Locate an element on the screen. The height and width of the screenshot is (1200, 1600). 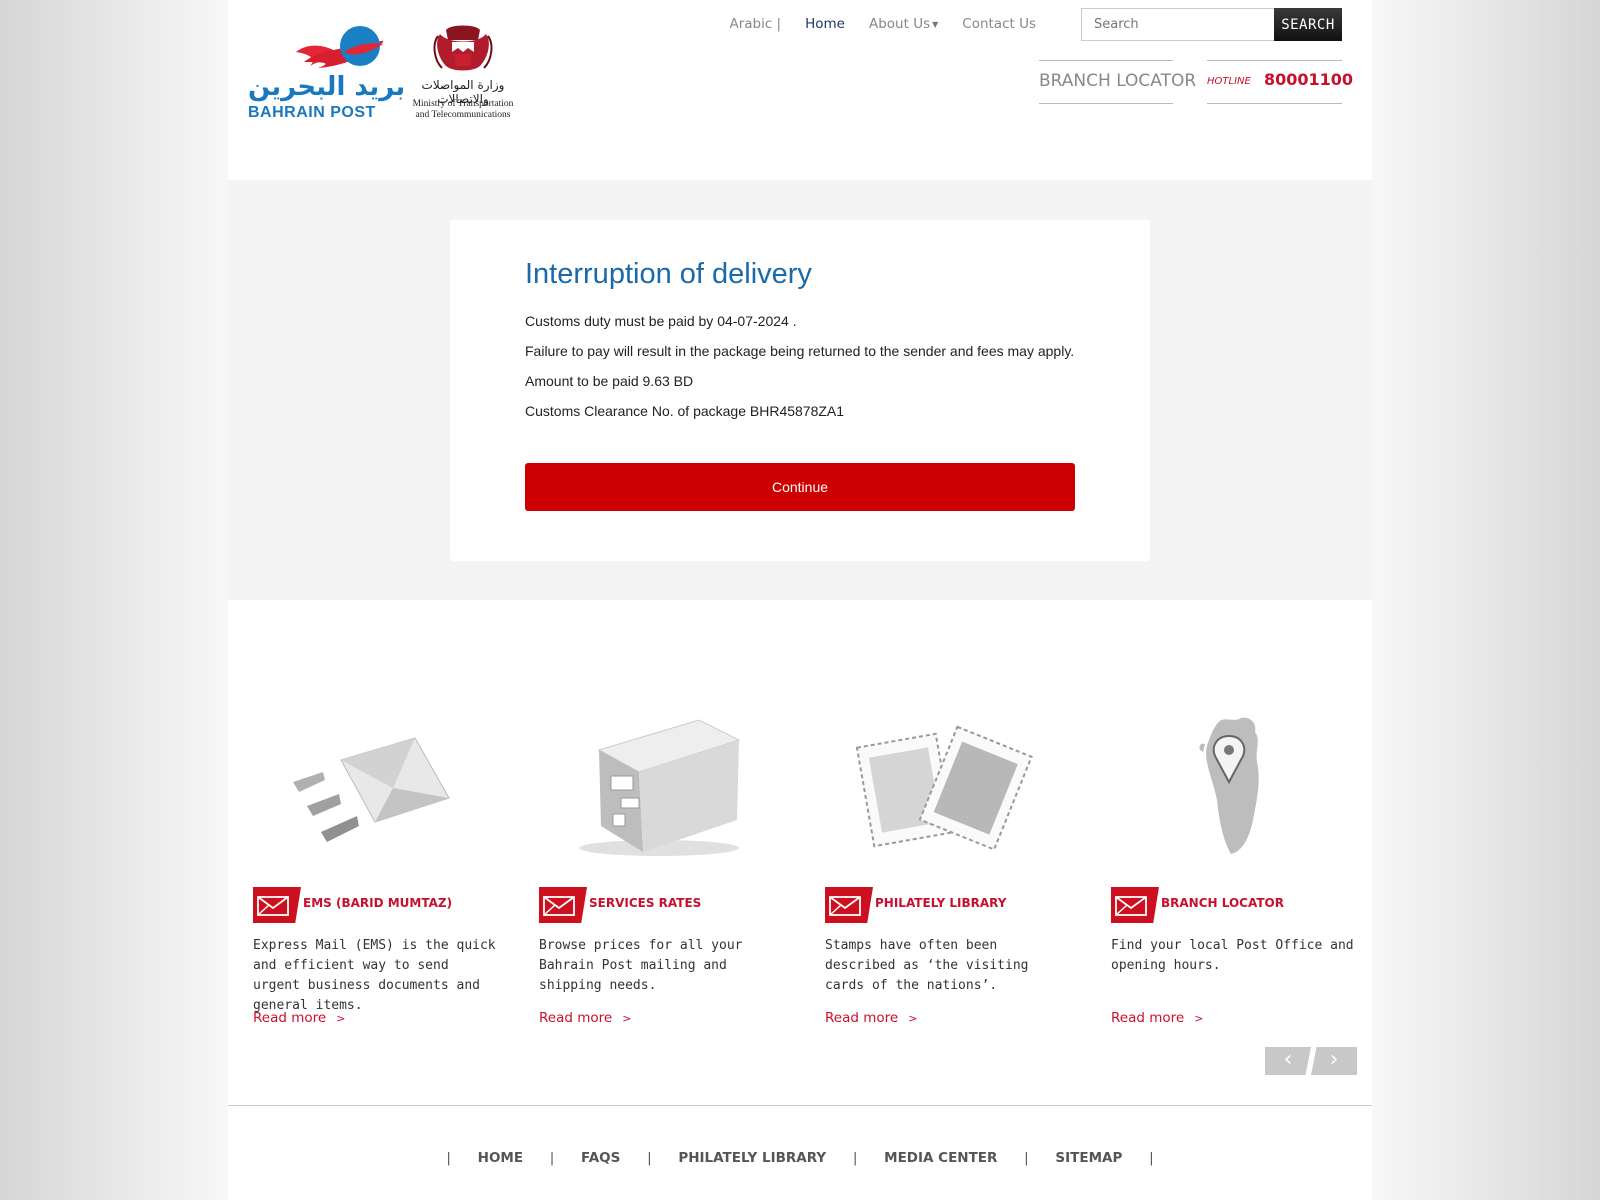
hotline-number: 80001100 is located at coordinates (1308, 79).